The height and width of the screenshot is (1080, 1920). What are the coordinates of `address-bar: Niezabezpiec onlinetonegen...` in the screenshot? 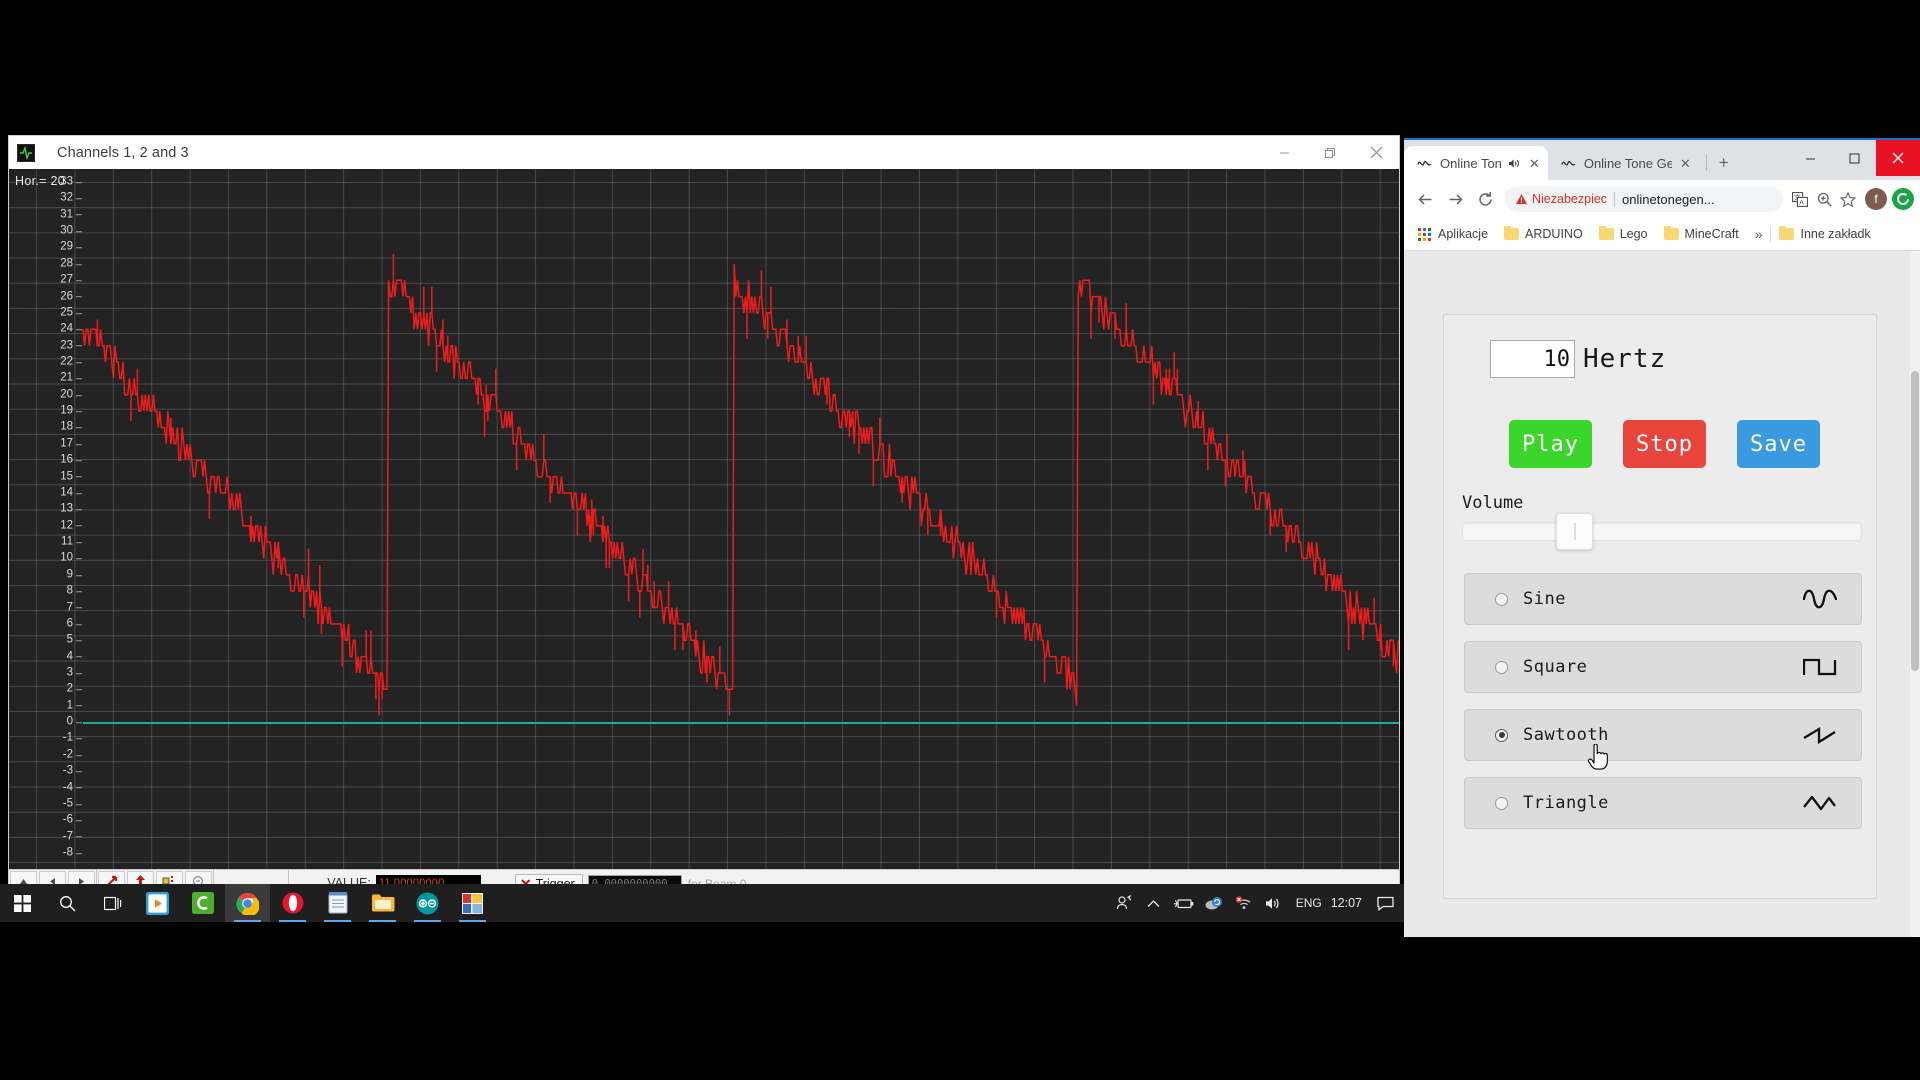 It's located at (1644, 199).